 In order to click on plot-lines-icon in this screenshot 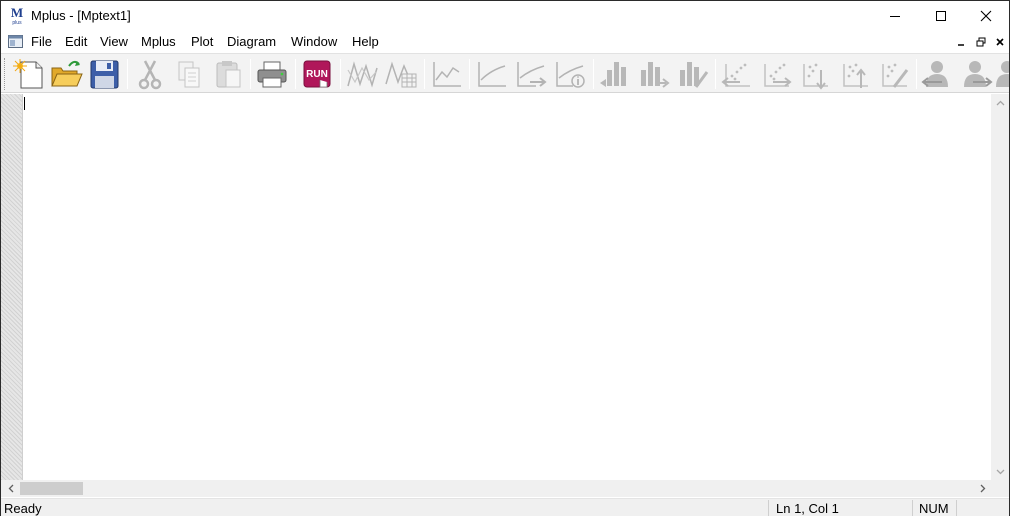, I will do `click(362, 74)`.